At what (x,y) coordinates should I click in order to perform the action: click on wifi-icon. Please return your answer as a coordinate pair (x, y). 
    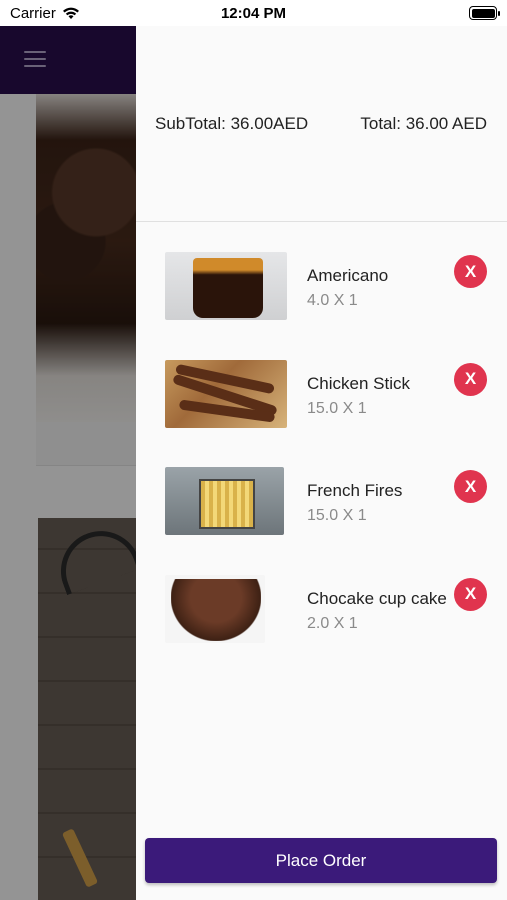
    Looking at the image, I should click on (70, 13).